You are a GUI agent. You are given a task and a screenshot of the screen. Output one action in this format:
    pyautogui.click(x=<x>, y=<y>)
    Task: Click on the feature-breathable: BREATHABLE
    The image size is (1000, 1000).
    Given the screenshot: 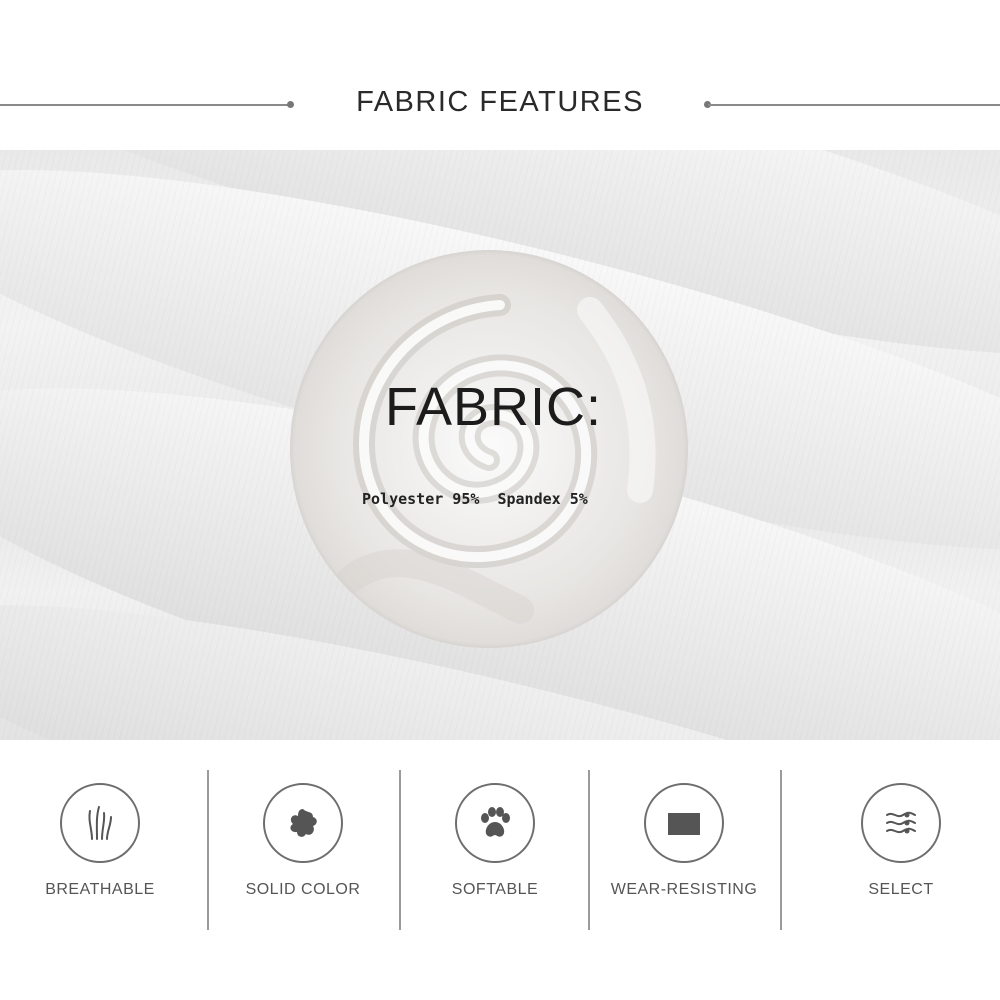 What is the action you would take?
    pyautogui.click(x=100, y=841)
    